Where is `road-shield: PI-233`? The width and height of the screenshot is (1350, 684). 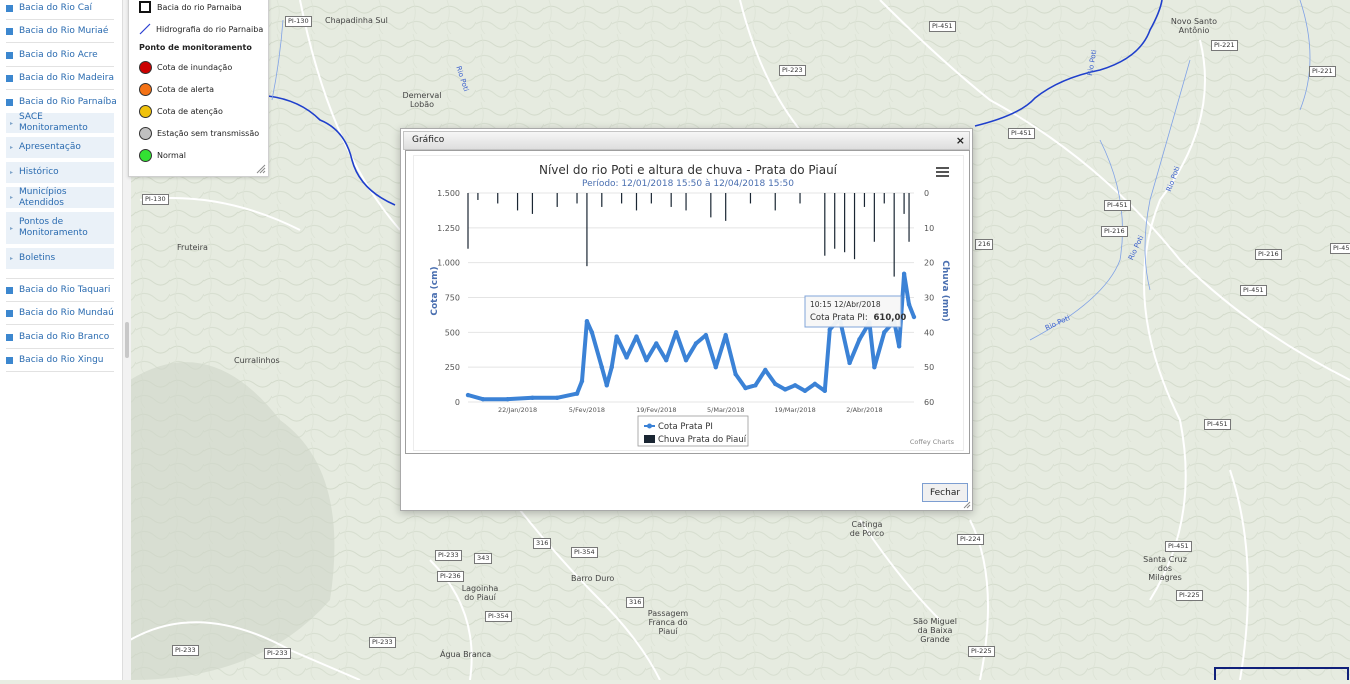
road-shield: PI-233 is located at coordinates (448, 555).